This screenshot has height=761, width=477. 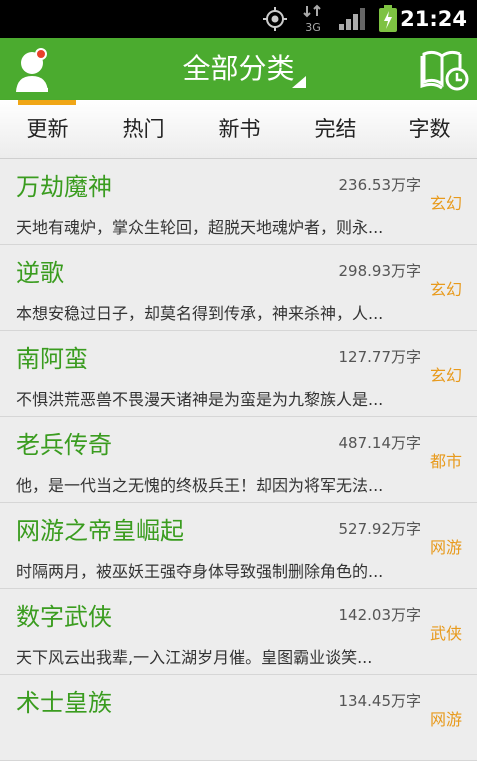 What do you see at coordinates (238, 19) in the screenshot?
I see `status-bar: 3G 21:24` at bounding box center [238, 19].